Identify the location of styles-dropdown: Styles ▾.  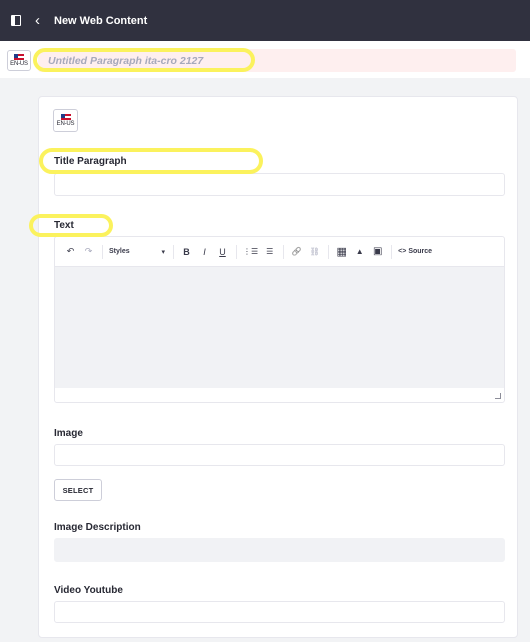
(137, 252).